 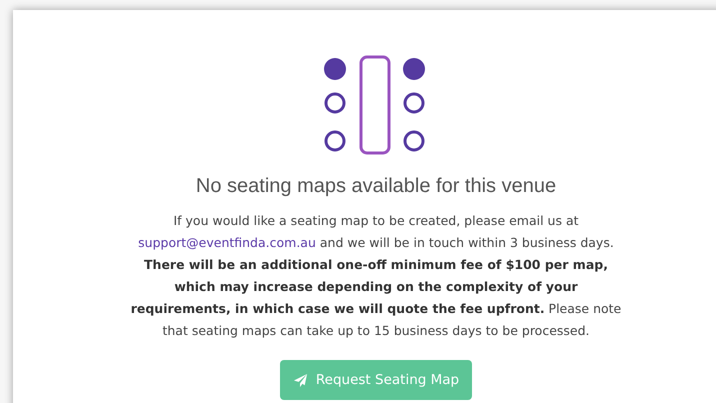 I want to click on email-link: support@eventfinda.com.au, so click(x=227, y=242).